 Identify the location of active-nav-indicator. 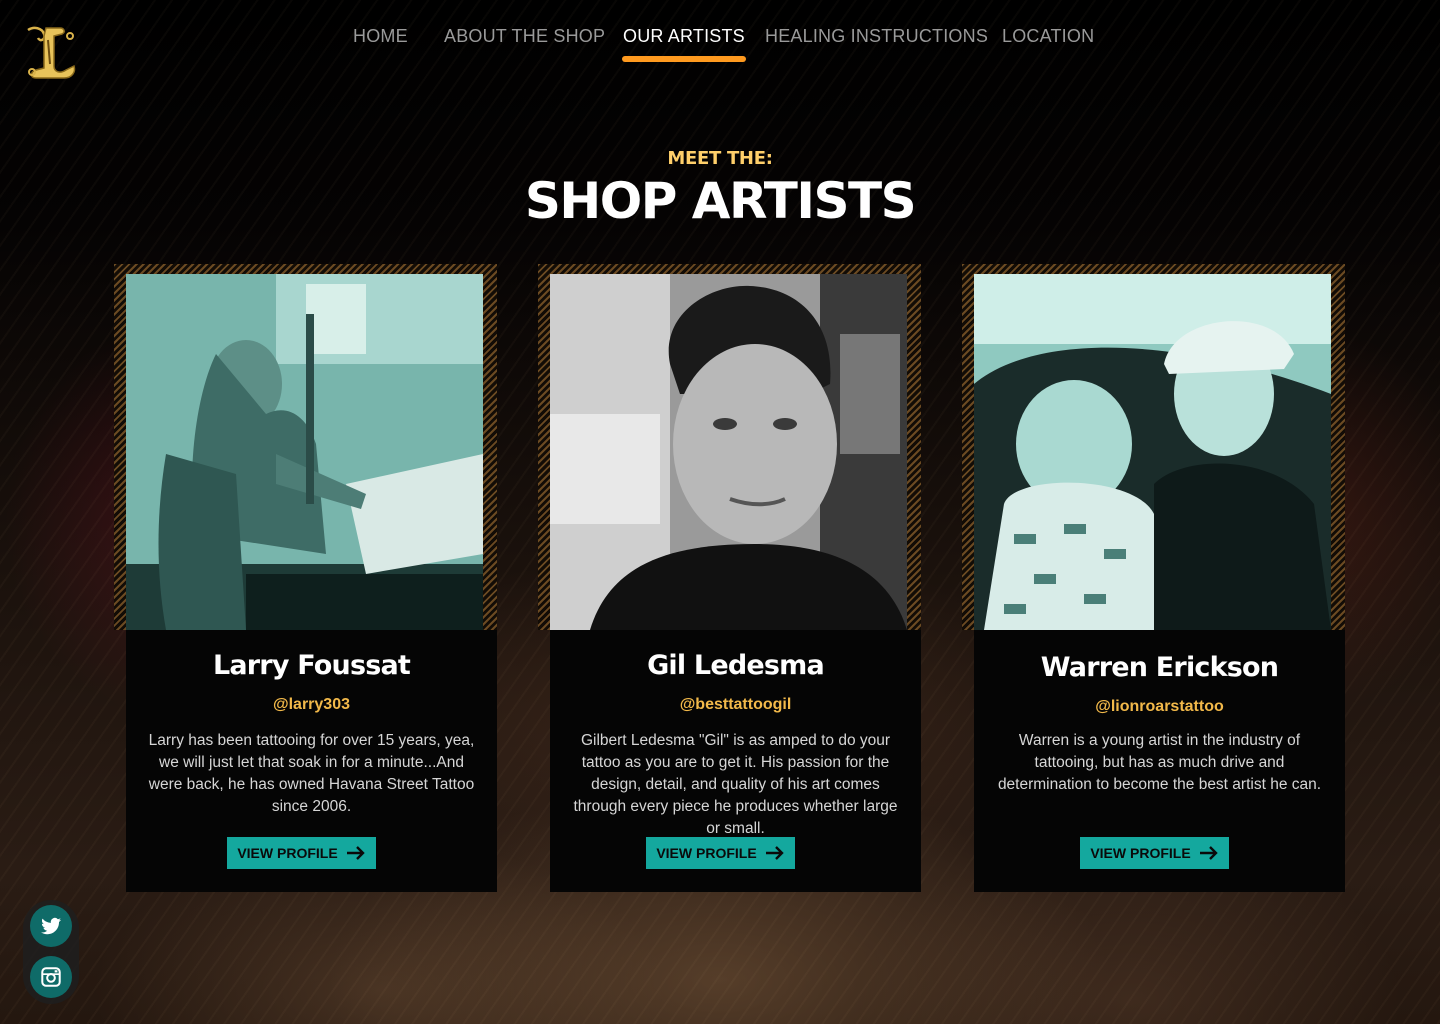
(684, 59).